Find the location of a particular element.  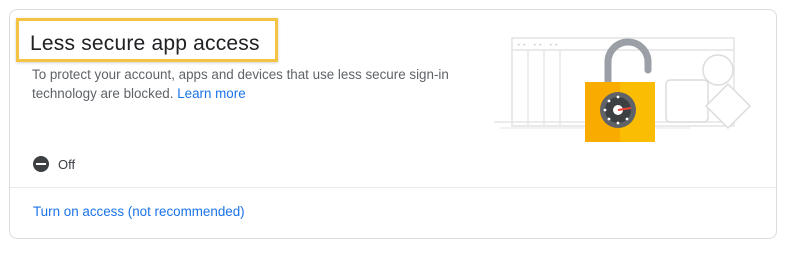

divider is located at coordinates (393, 187).